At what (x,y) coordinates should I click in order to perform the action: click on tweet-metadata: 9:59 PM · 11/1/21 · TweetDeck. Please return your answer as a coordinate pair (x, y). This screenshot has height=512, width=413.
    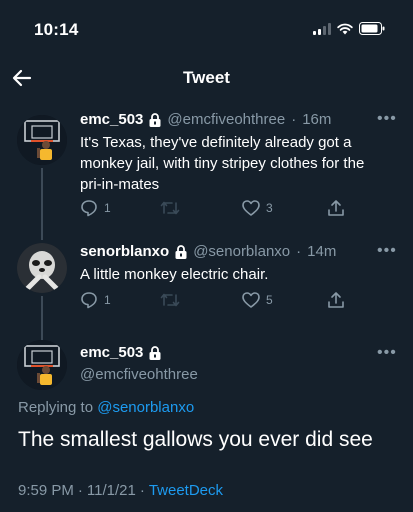
    Looking at the image, I should click on (120, 490).